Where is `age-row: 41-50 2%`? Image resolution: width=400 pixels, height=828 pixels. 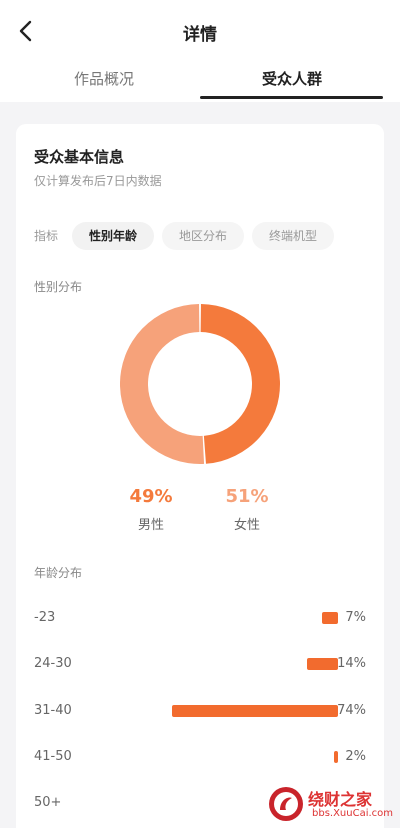
age-row: 41-50 2% is located at coordinates (200, 757).